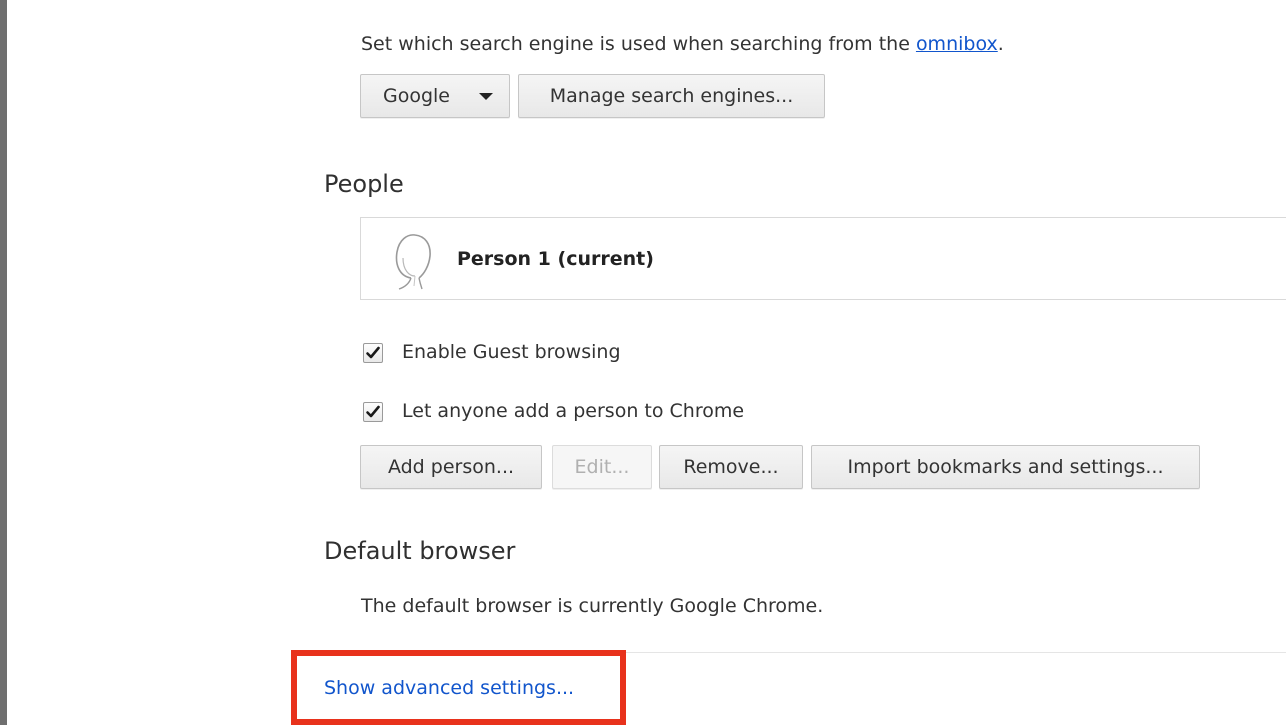 The height and width of the screenshot is (725, 1286). I want to click on guest-browsing-label: Enable Guest browsing, so click(511, 352).